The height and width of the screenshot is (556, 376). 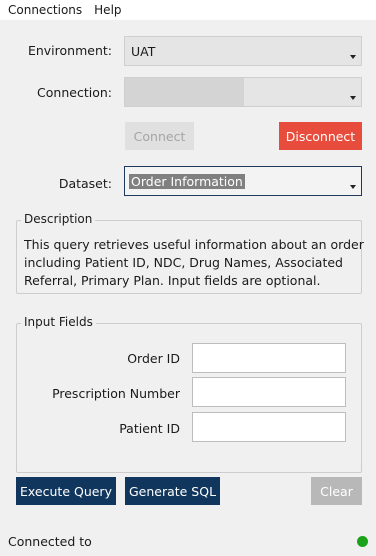 What do you see at coordinates (172, 491) in the screenshot?
I see `generate-sql-button: Generate SQL` at bounding box center [172, 491].